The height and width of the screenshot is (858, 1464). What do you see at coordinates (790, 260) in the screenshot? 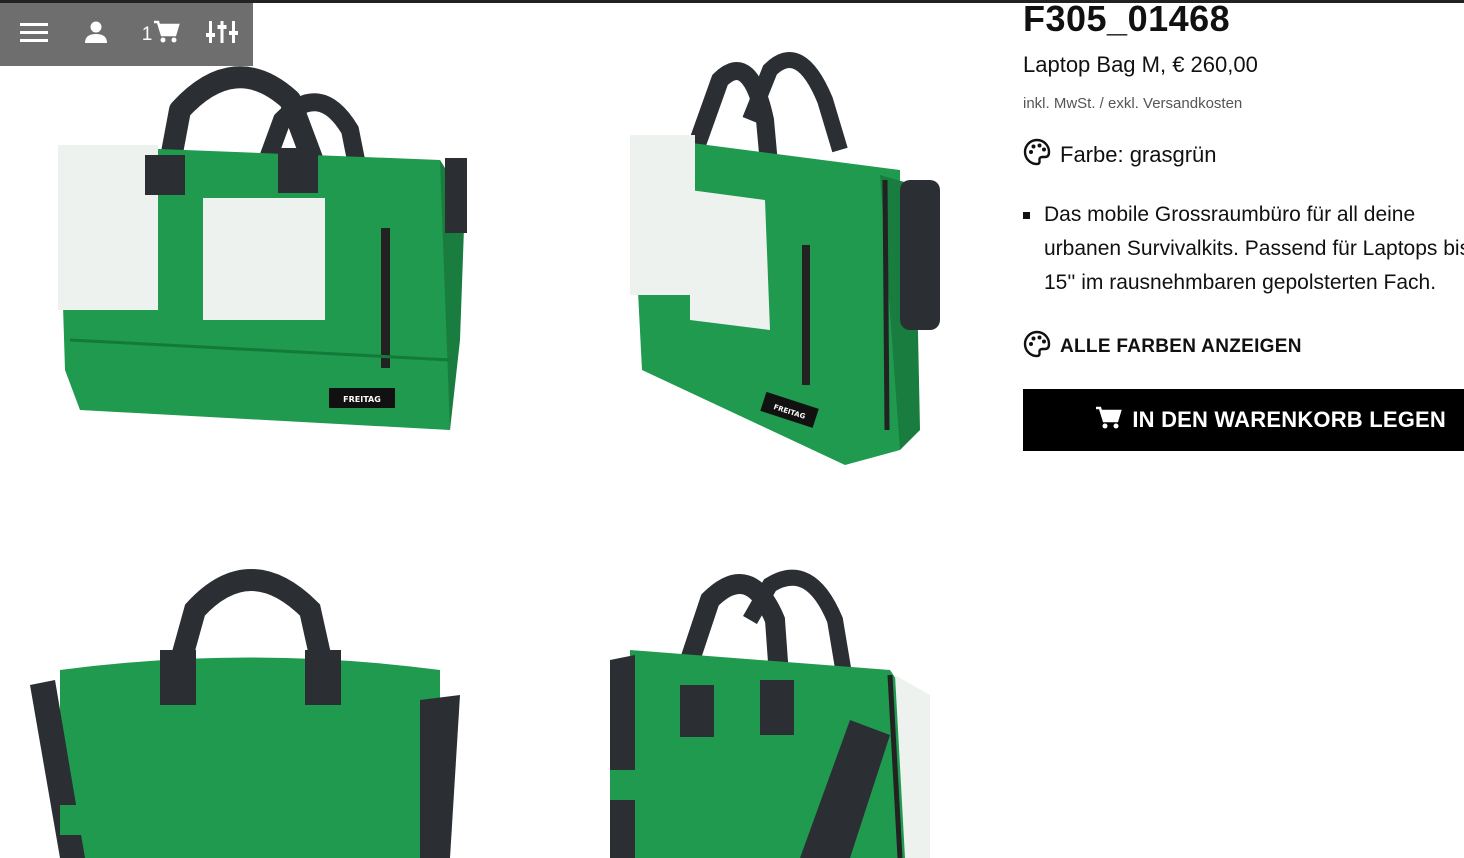
I see `bag-side-view-image: FREITAG` at bounding box center [790, 260].